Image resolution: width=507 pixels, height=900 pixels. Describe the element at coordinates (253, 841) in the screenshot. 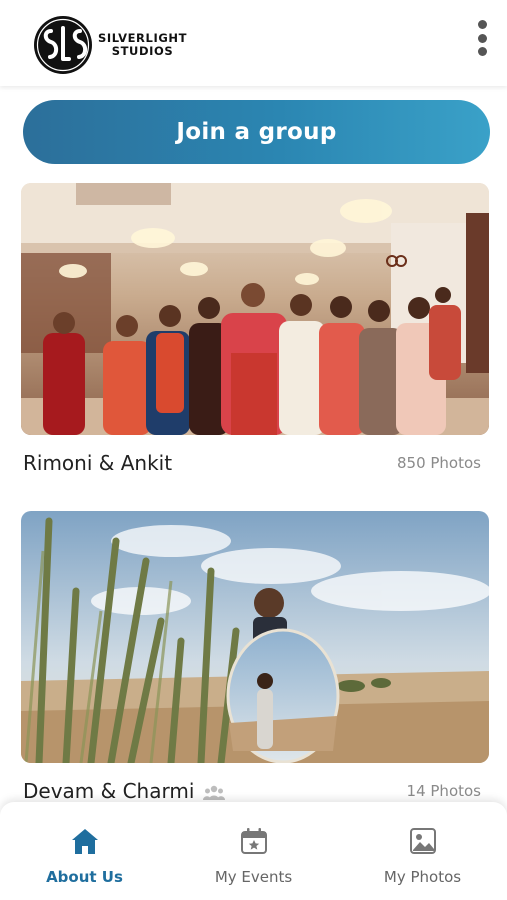

I see `calendar-star-icon` at that location.